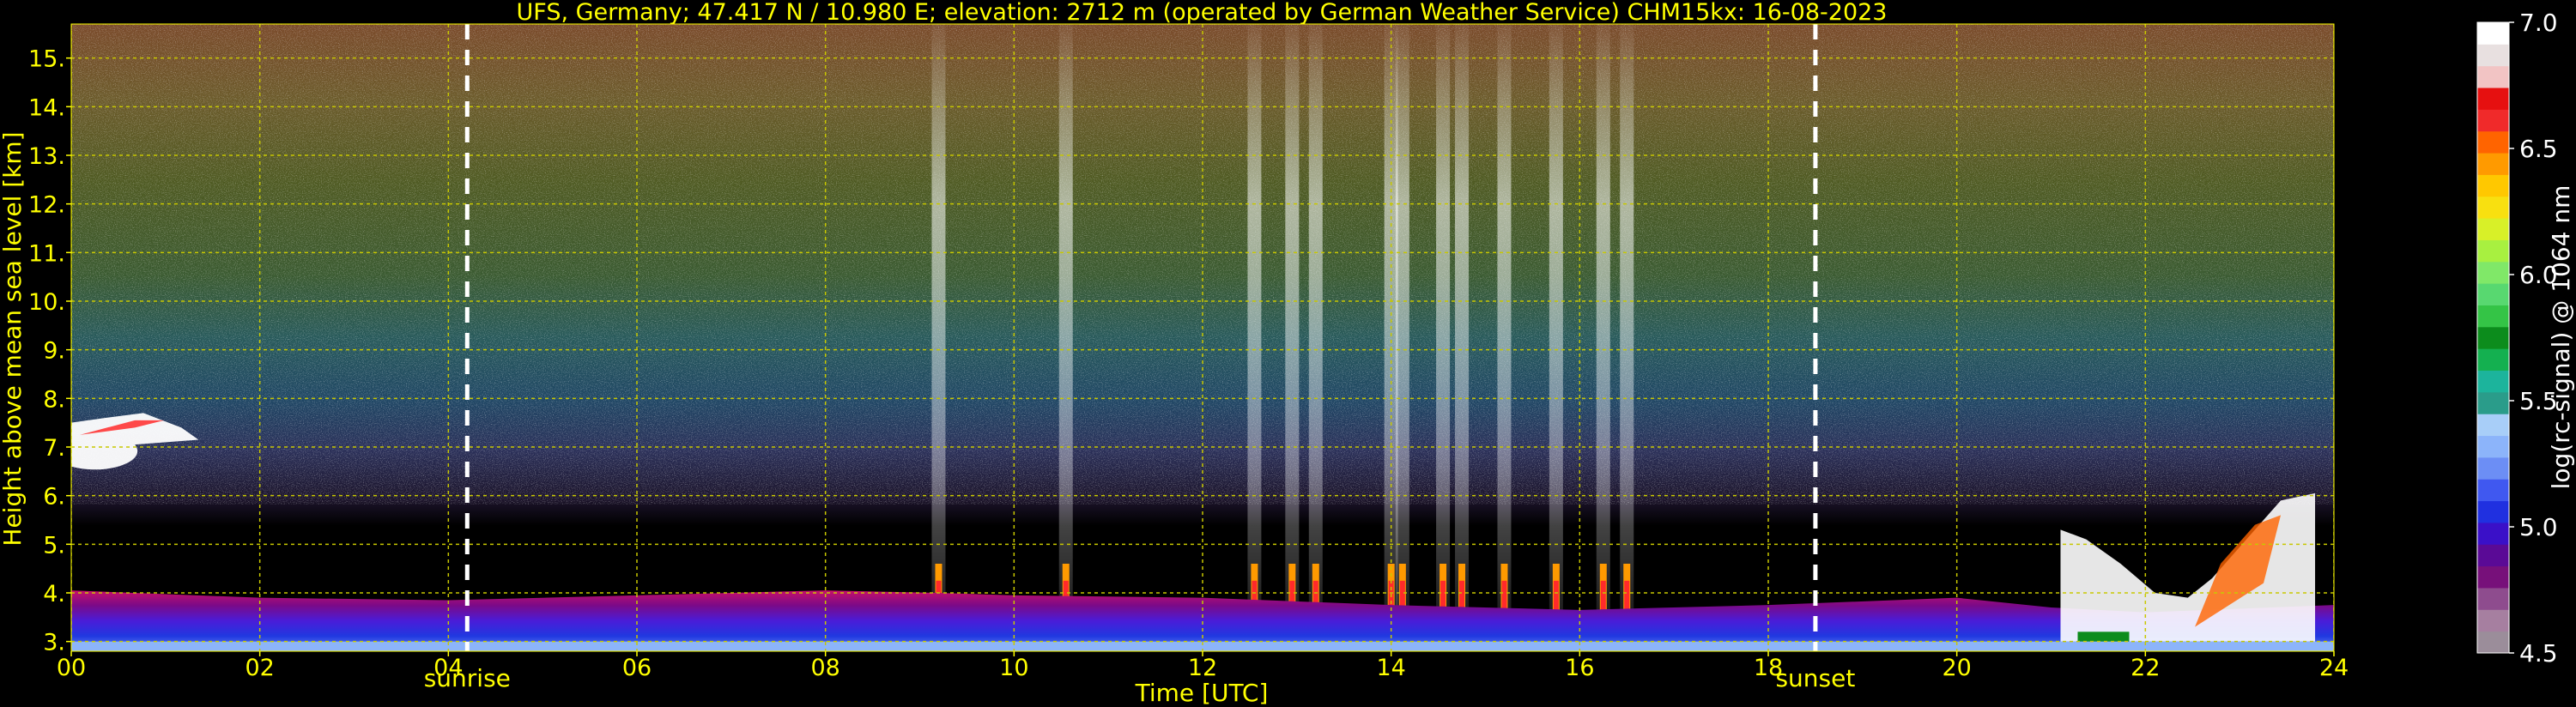 This screenshot has width=2576, height=707. What do you see at coordinates (2538, 653) in the screenshot?
I see `colorbar-tick-label: 4.5` at bounding box center [2538, 653].